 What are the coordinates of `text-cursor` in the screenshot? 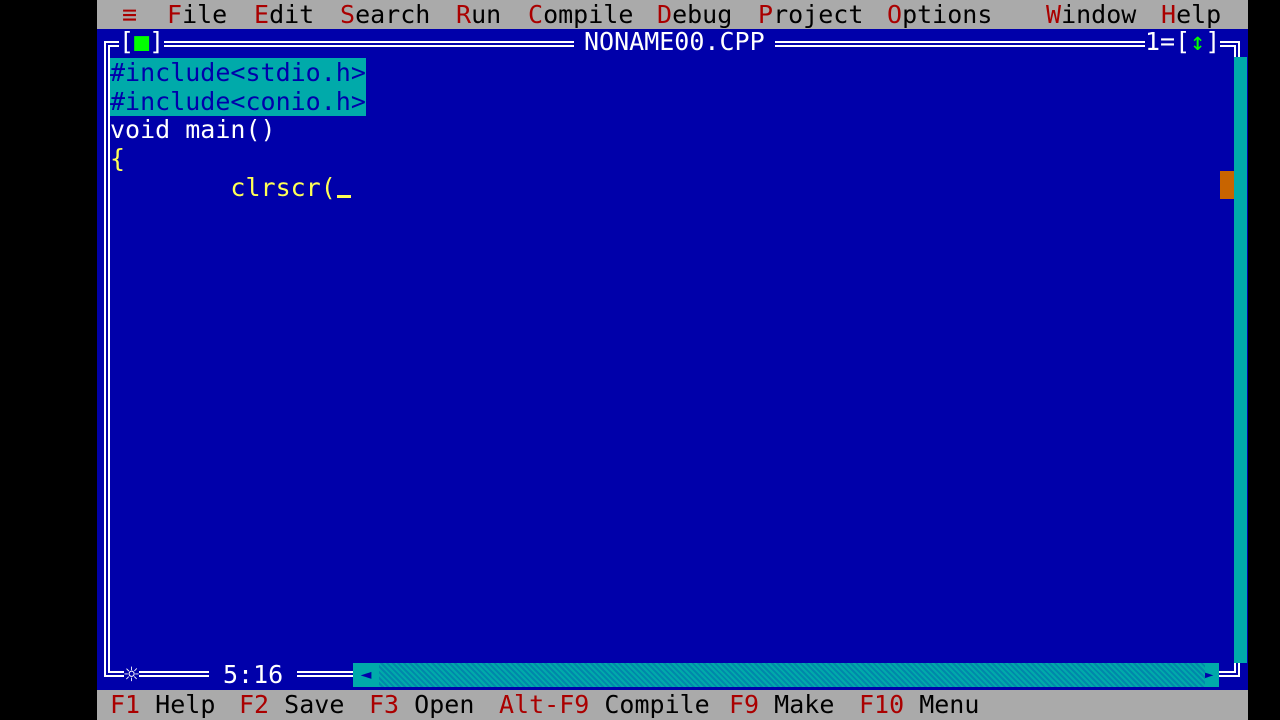 It's located at (343, 196).